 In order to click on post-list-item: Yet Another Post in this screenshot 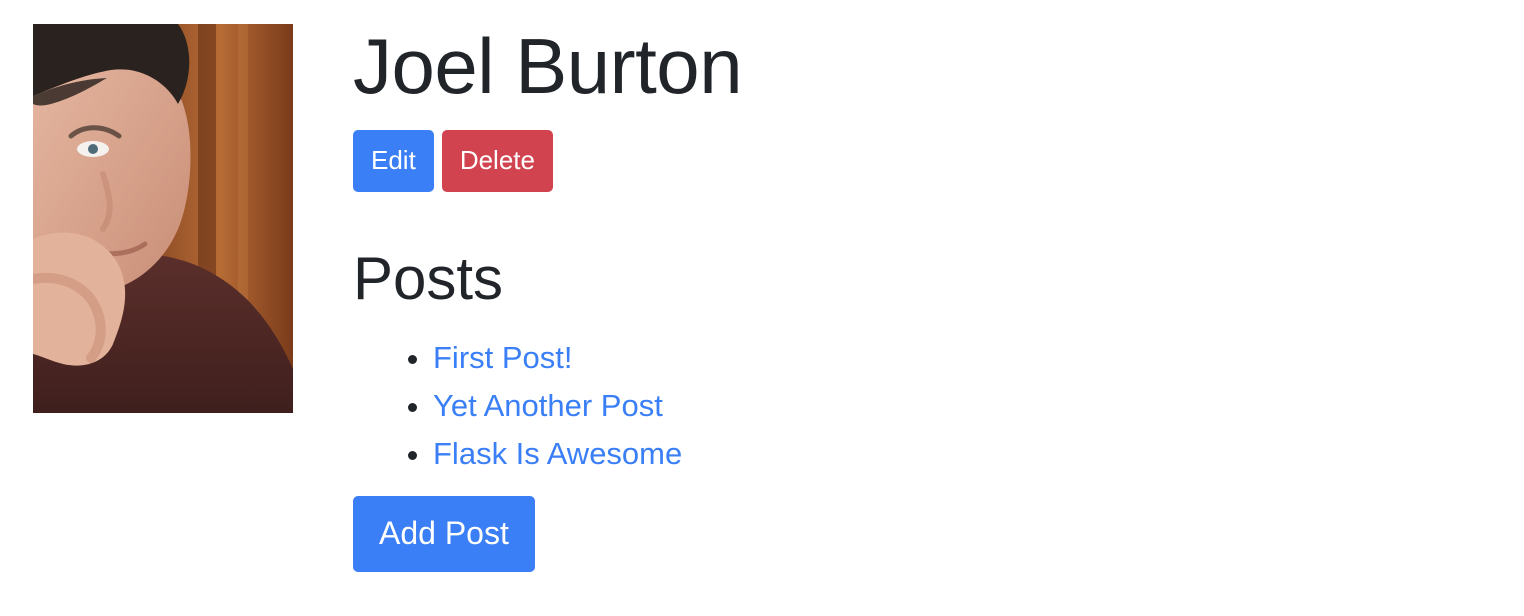, I will do `click(963, 406)`.